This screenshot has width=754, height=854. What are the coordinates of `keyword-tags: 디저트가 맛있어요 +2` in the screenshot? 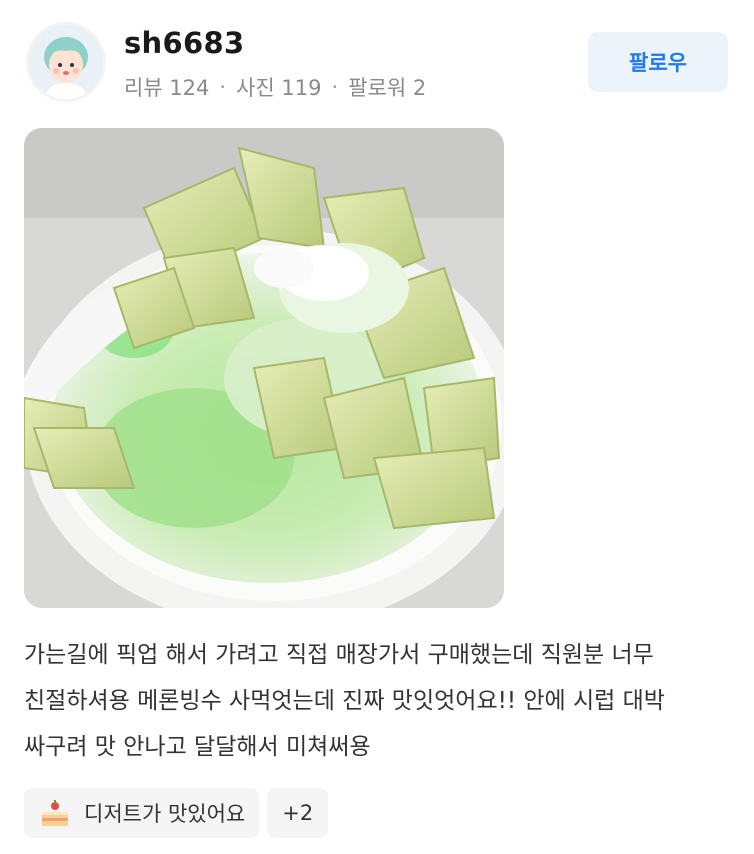 It's located at (176, 813).